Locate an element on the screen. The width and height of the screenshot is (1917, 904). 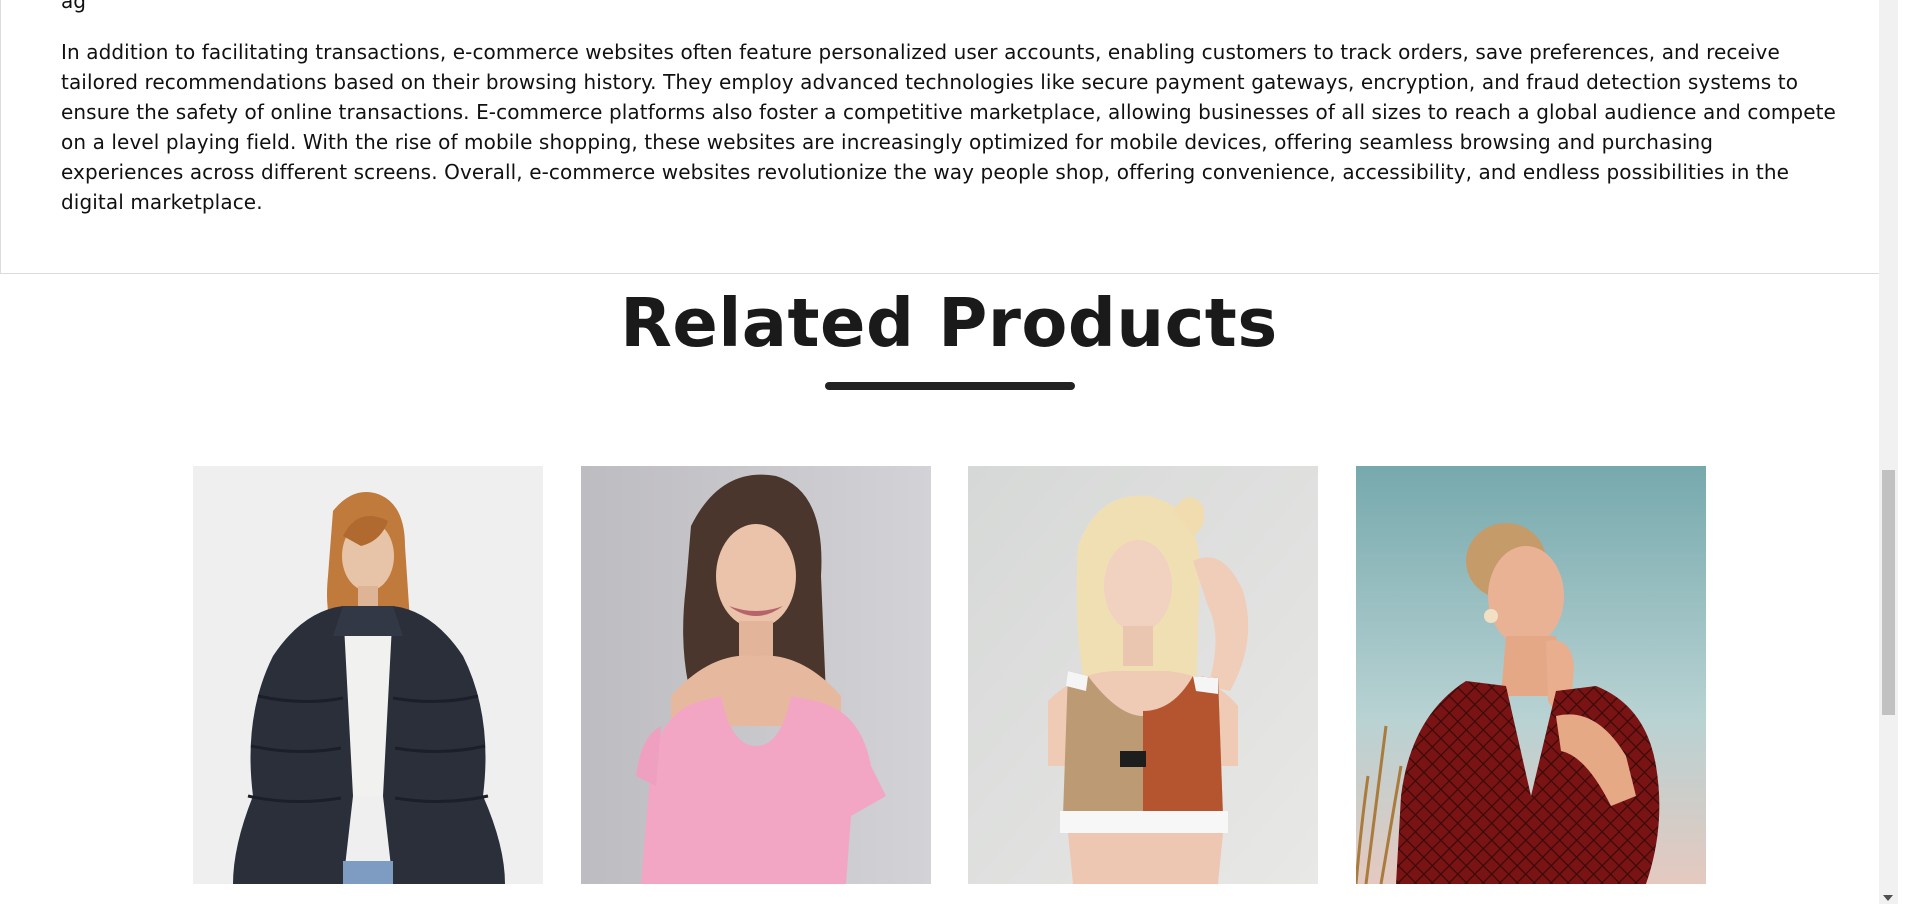
cutoff-text-line: ag is located at coordinates (73, 6).